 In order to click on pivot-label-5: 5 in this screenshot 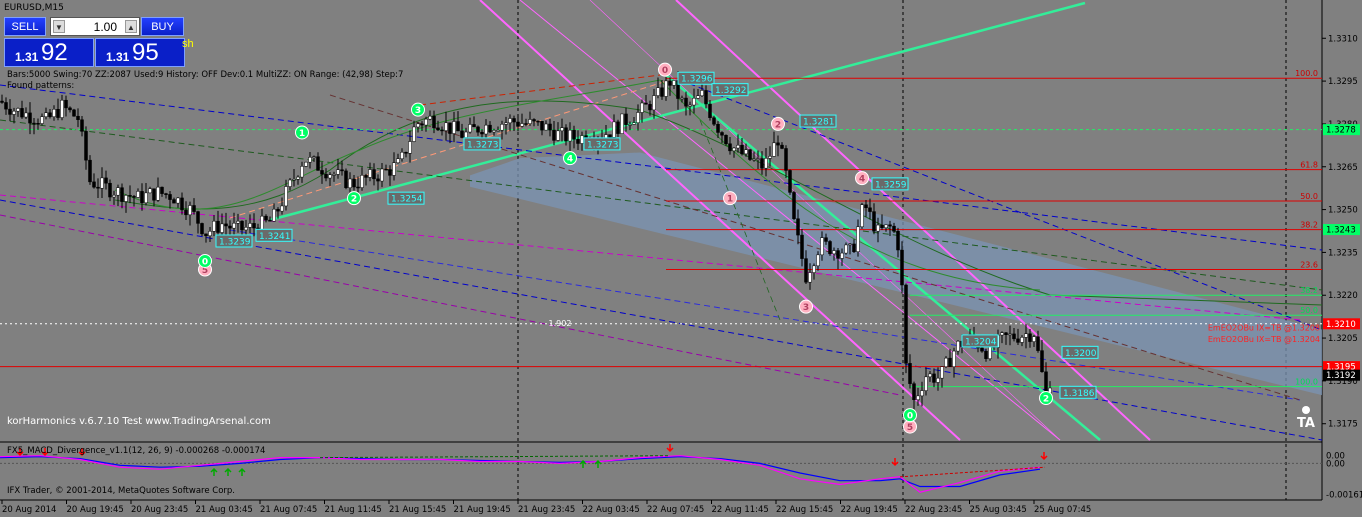, I will do `click(910, 428)`.